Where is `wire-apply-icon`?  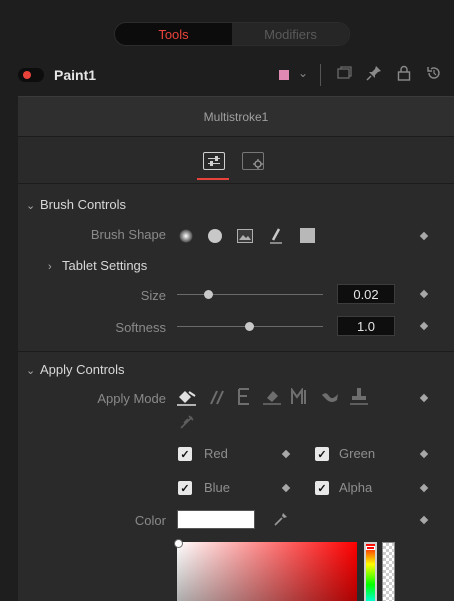 wire-apply-icon is located at coordinates (187, 423).